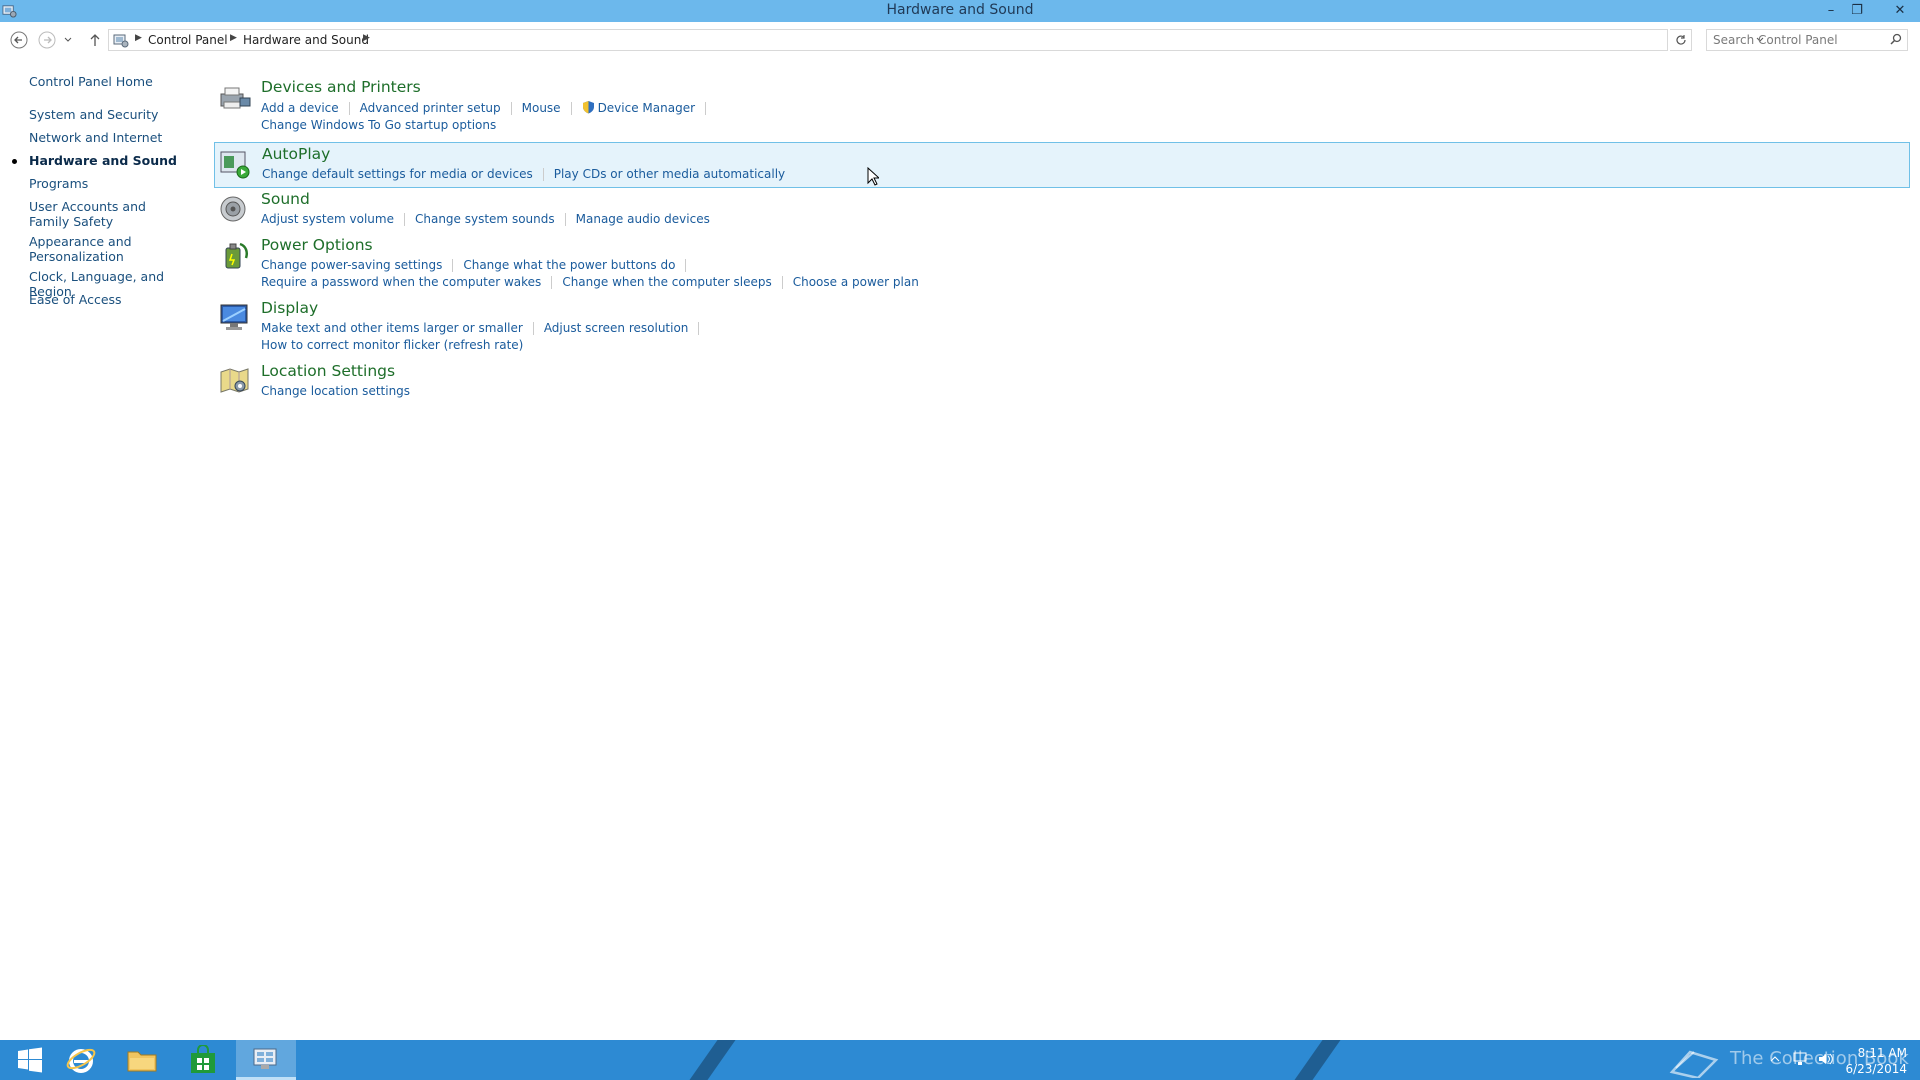 This screenshot has height=1080, width=1920. What do you see at coordinates (1775, 1059) in the screenshot?
I see `chevron-up-icon` at bounding box center [1775, 1059].